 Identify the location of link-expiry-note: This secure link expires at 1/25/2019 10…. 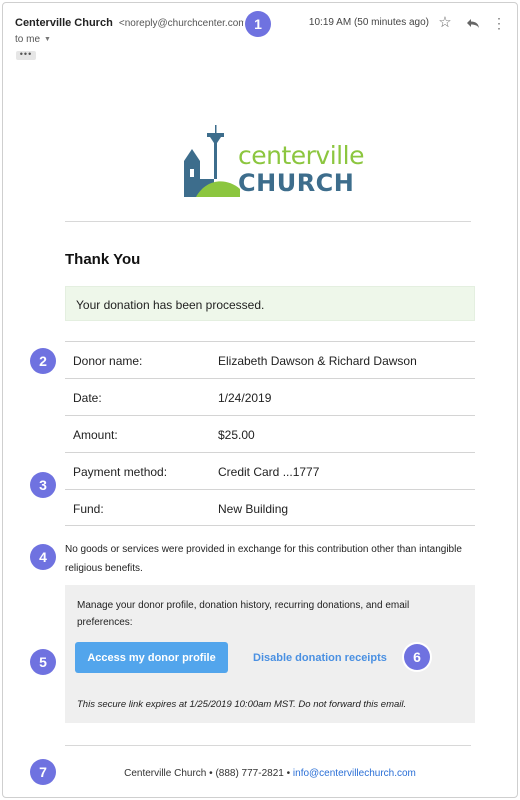
(242, 704).